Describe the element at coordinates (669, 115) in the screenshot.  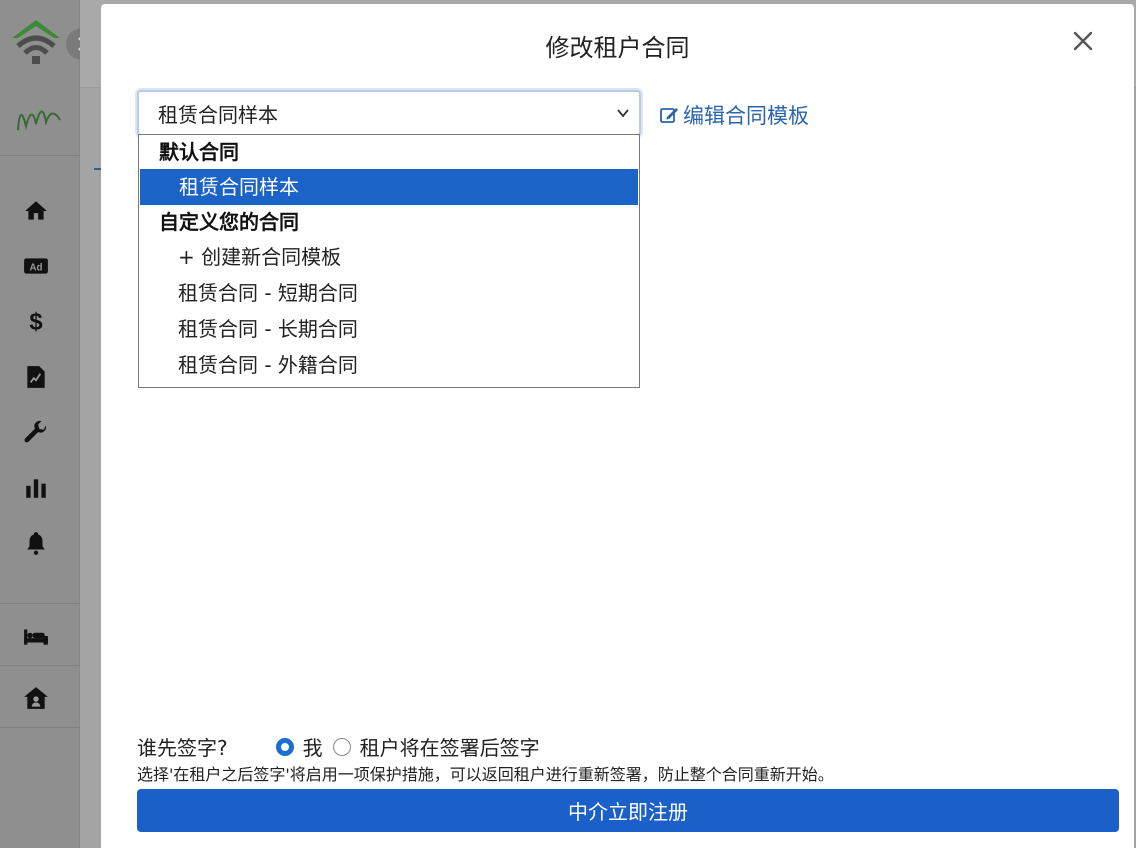
I see `edit-icon` at that location.